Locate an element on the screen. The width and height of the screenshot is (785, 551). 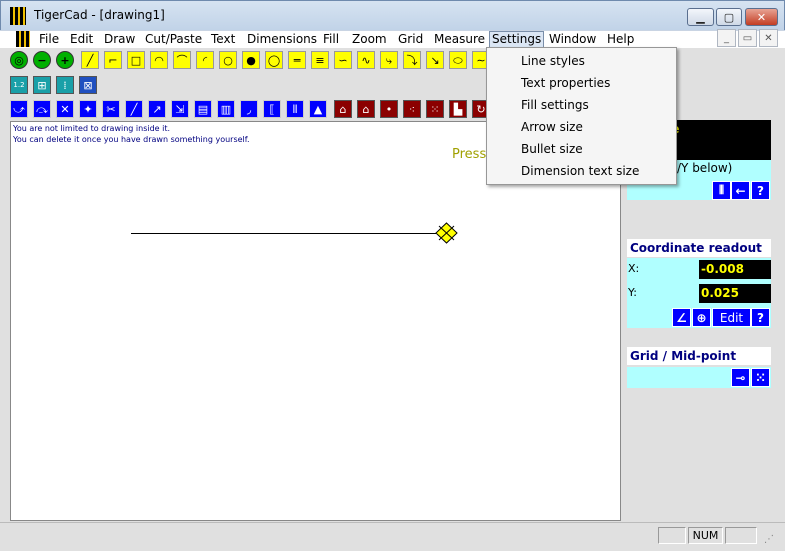
coord-edit-button: Edit is located at coordinates (731, 317).